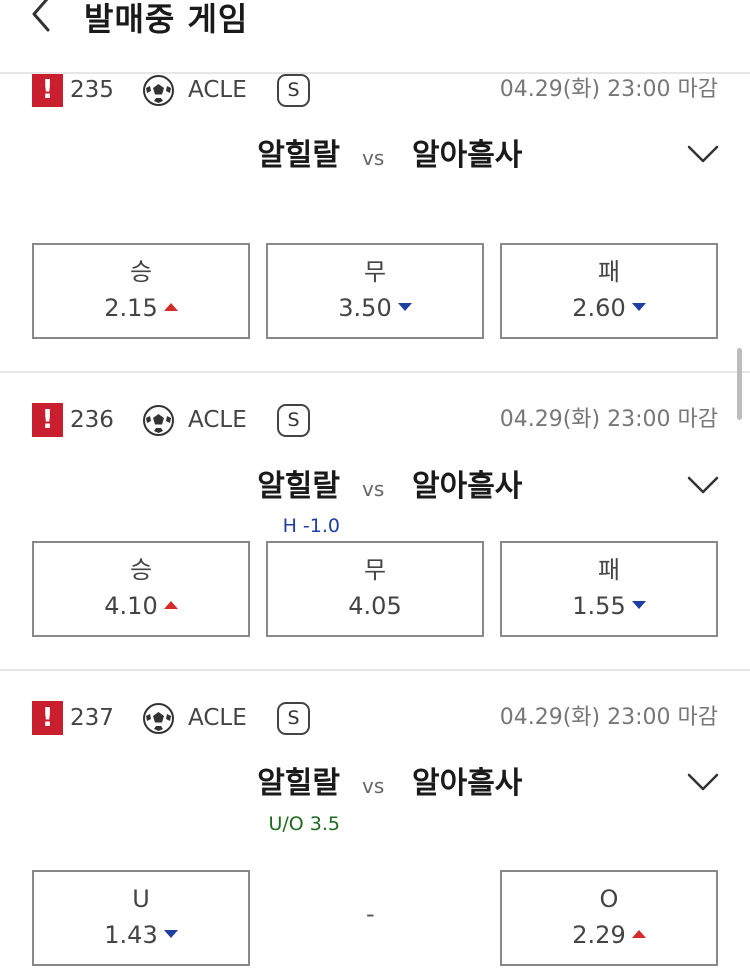 The image size is (750, 976). I want to click on odds-label: O, so click(609, 899).